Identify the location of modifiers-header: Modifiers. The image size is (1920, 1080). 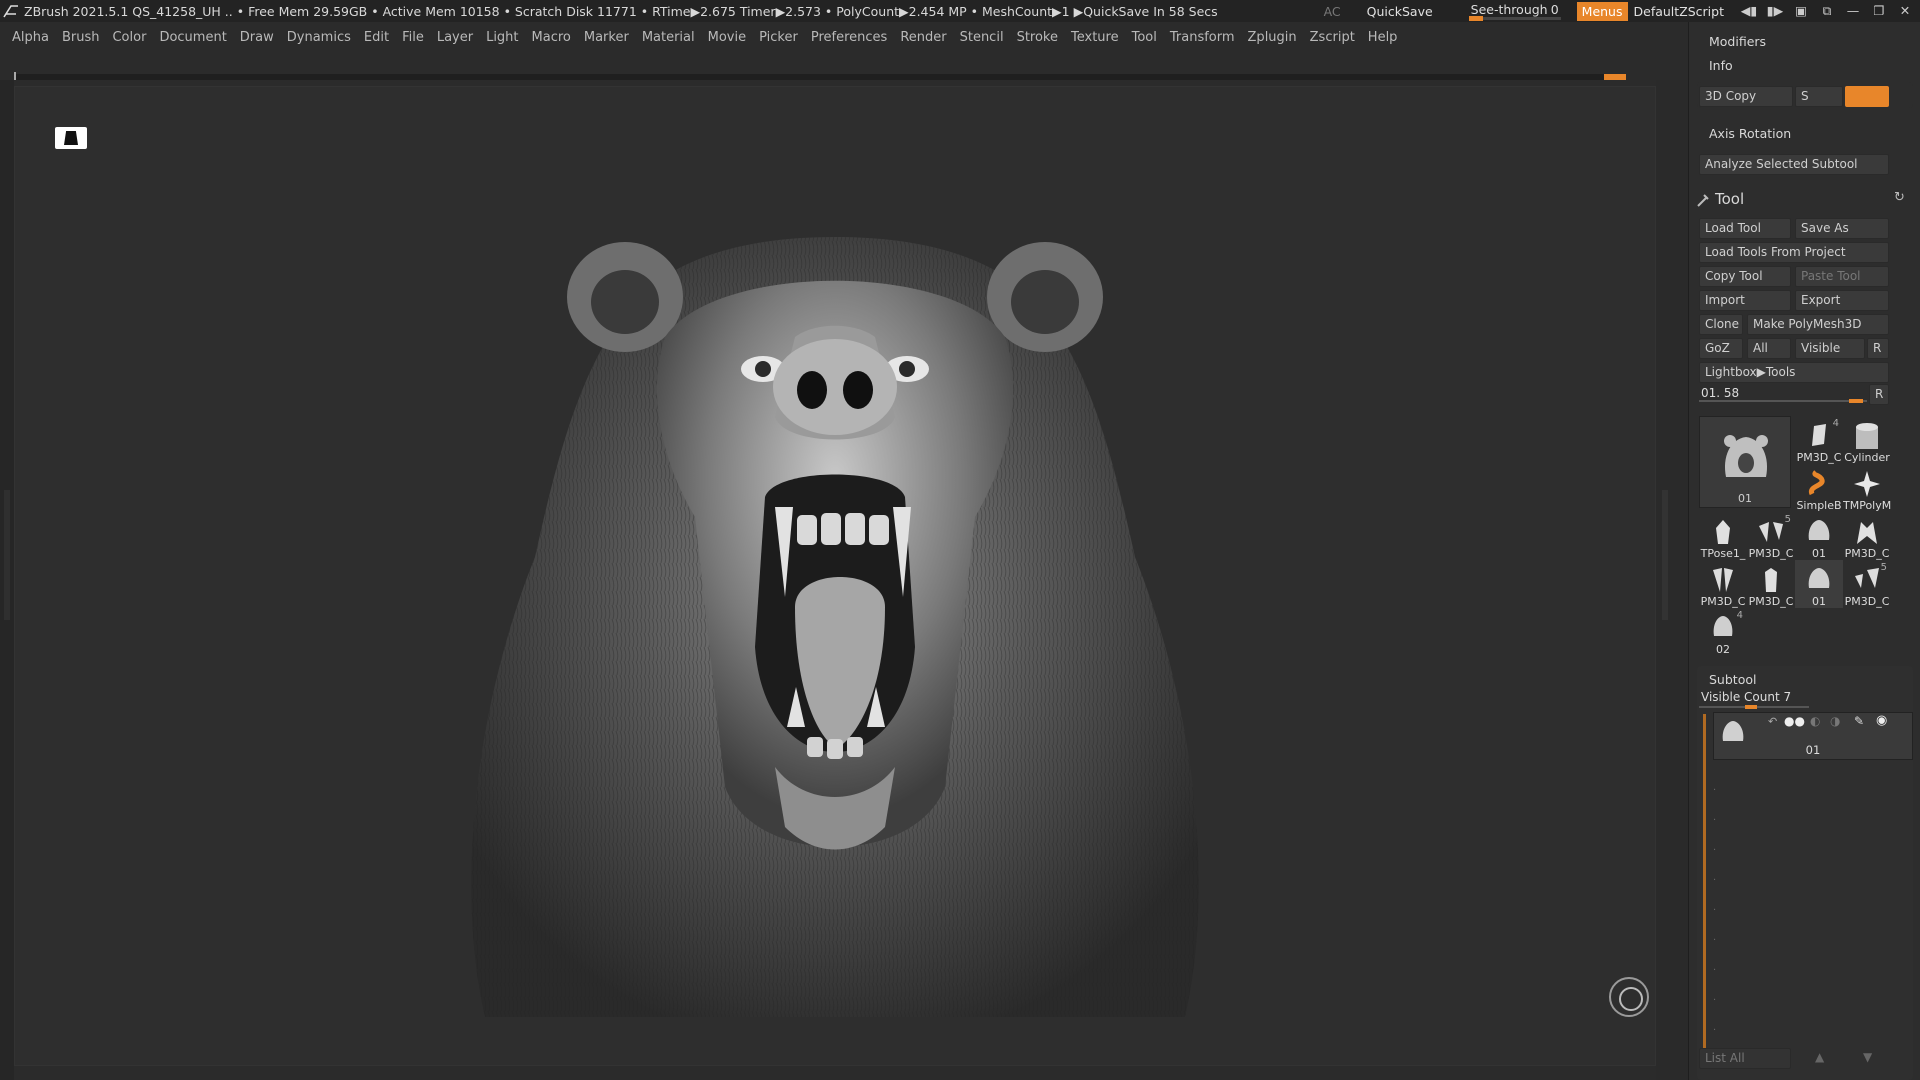
(1737, 41).